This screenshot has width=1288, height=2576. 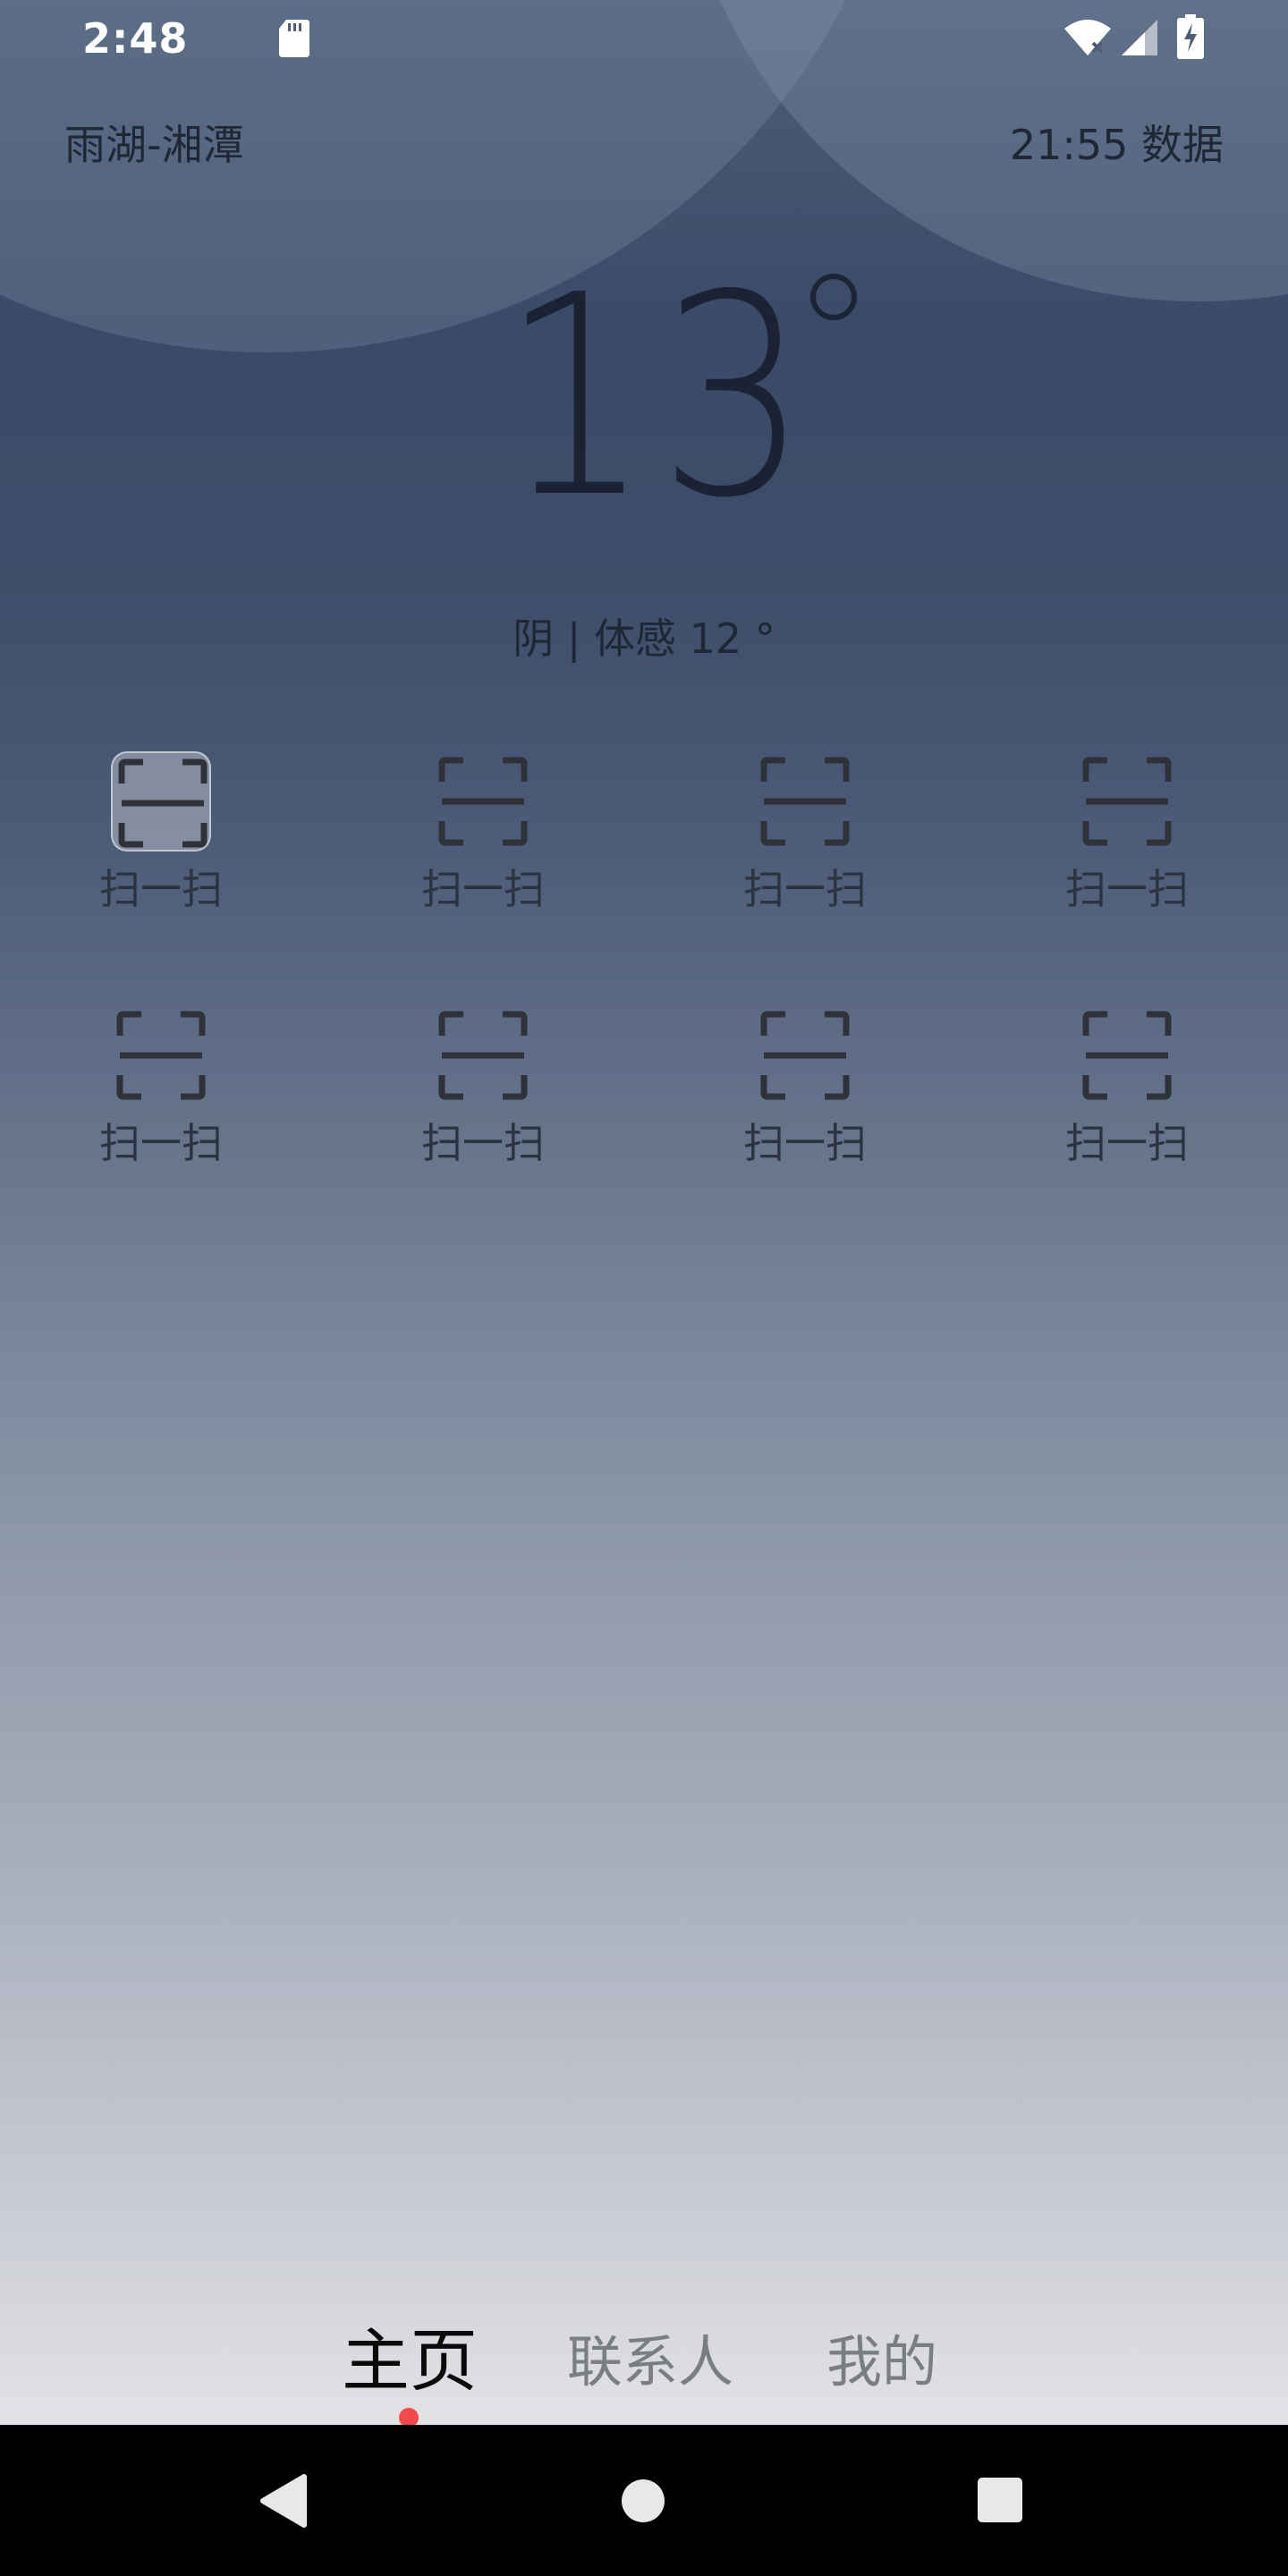 I want to click on temperature-number: 13, so click(x=659, y=397).